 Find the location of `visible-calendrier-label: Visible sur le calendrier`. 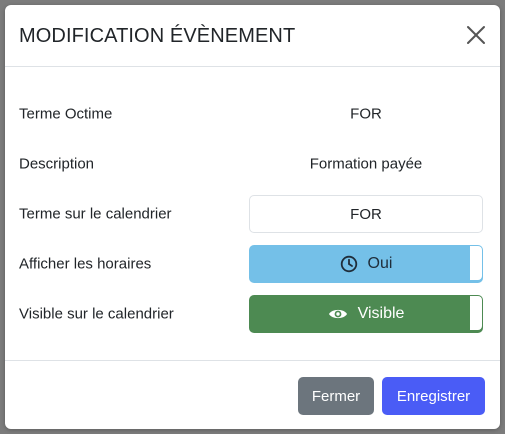

visible-calendrier-label: Visible sur le calendrier is located at coordinates (96, 314).